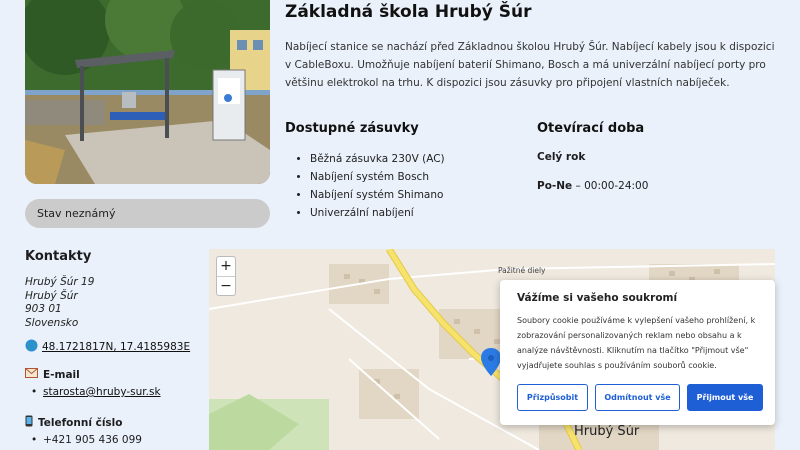 This screenshot has height=450, width=800. What do you see at coordinates (80, 422) in the screenshot?
I see `phone-label: Telefonní číslo` at bounding box center [80, 422].